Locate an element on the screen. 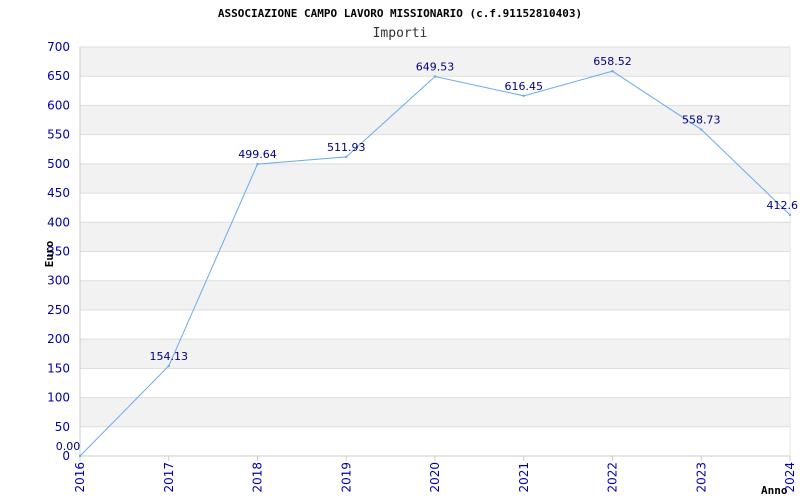  data-label: 616.45 is located at coordinates (524, 86).